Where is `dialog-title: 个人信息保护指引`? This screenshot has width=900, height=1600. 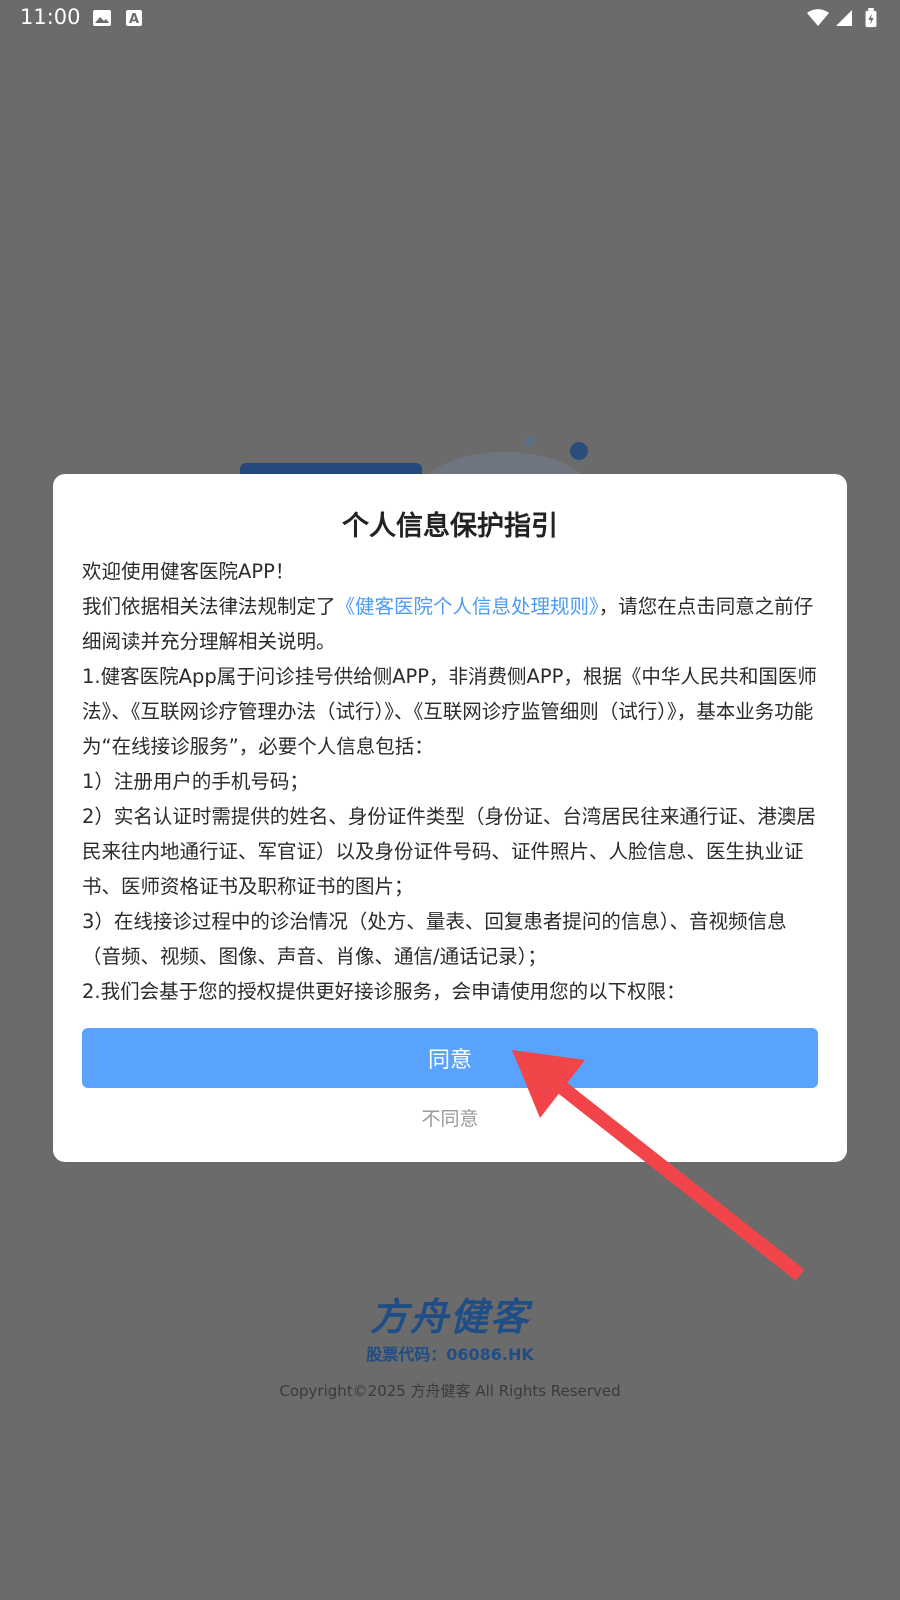
dialog-title: 个人信息保护指引 is located at coordinates (450, 526).